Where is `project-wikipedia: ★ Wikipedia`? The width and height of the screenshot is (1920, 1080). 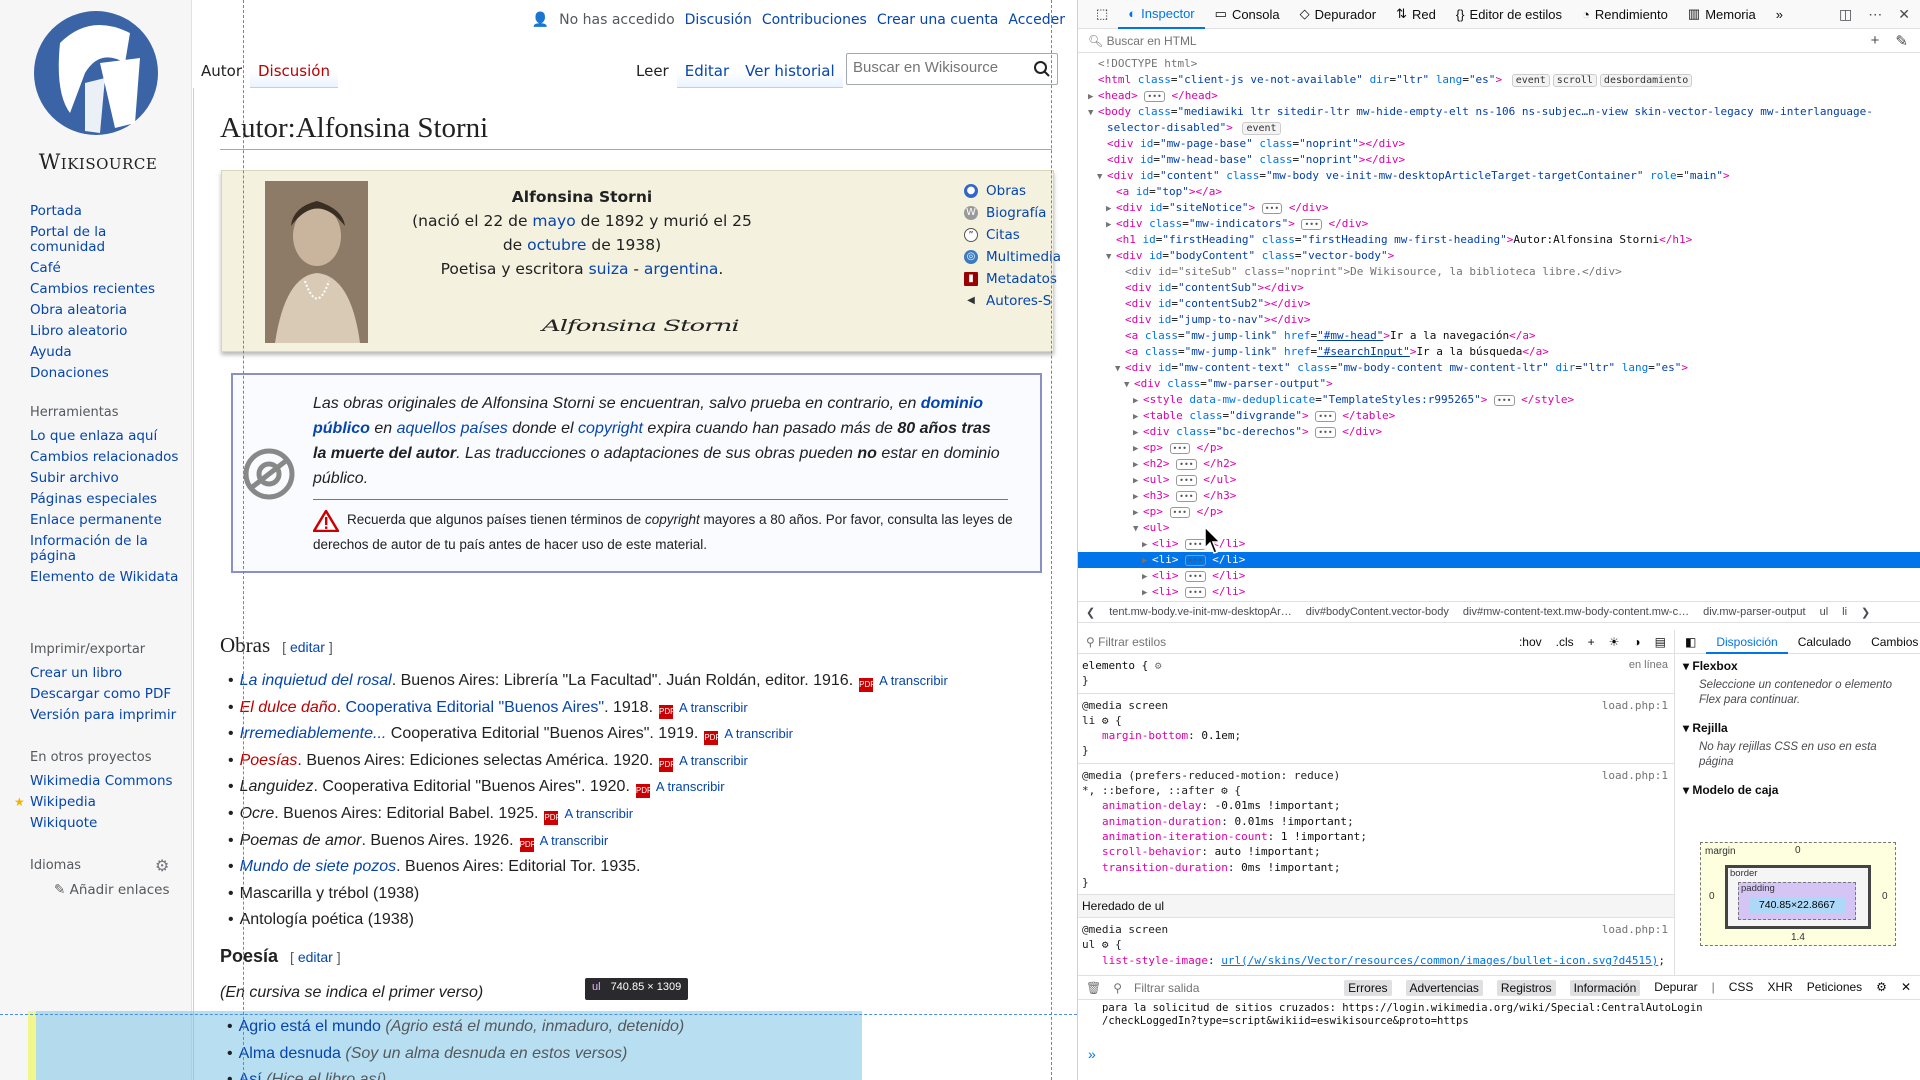
project-wikipedia: ★ Wikipedia is located at coordinates (97, 802).